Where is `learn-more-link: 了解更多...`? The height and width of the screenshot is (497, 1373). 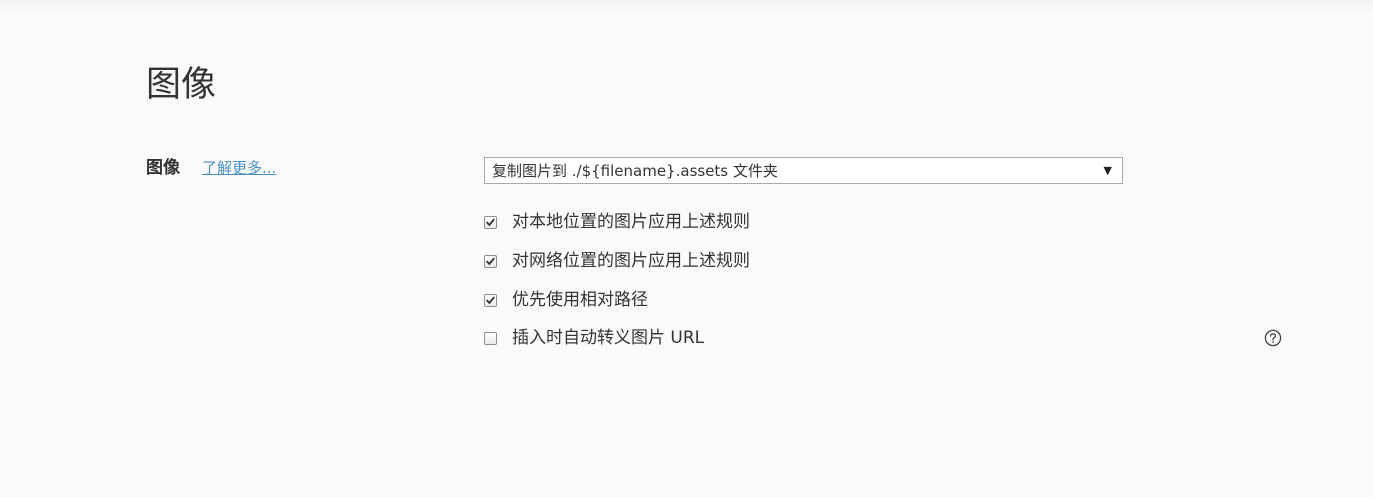
learn-more-link: 了解更多... is located at coordinates (239, 168).